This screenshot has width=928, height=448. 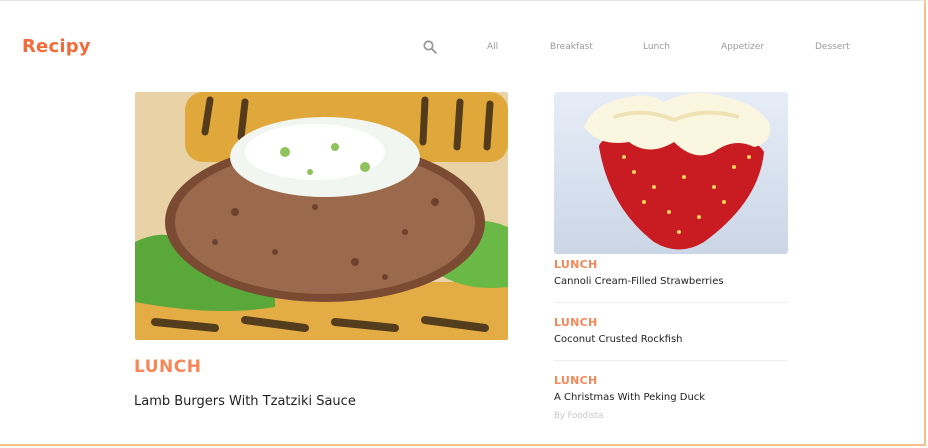 I want to click on sidebar-item-byline: By Foodista, so click(x=579, y=416).